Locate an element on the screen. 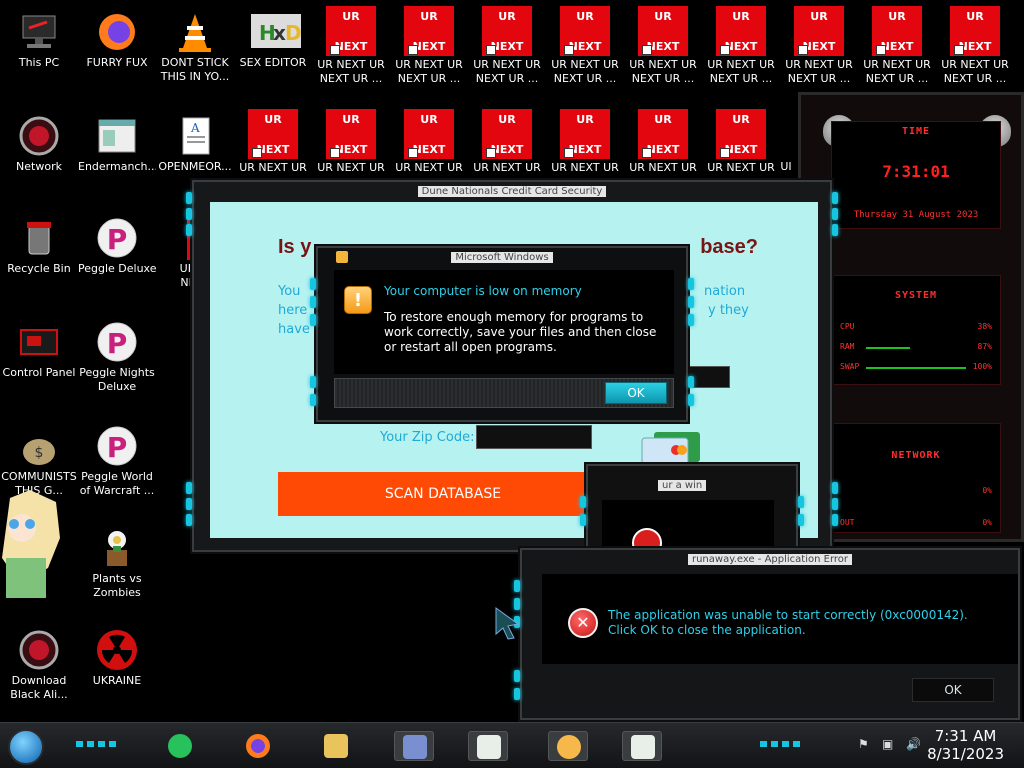 The height and width of the screenshot is (768, 1024). taskbar-app-firefox is located at coordinates (258, 746).